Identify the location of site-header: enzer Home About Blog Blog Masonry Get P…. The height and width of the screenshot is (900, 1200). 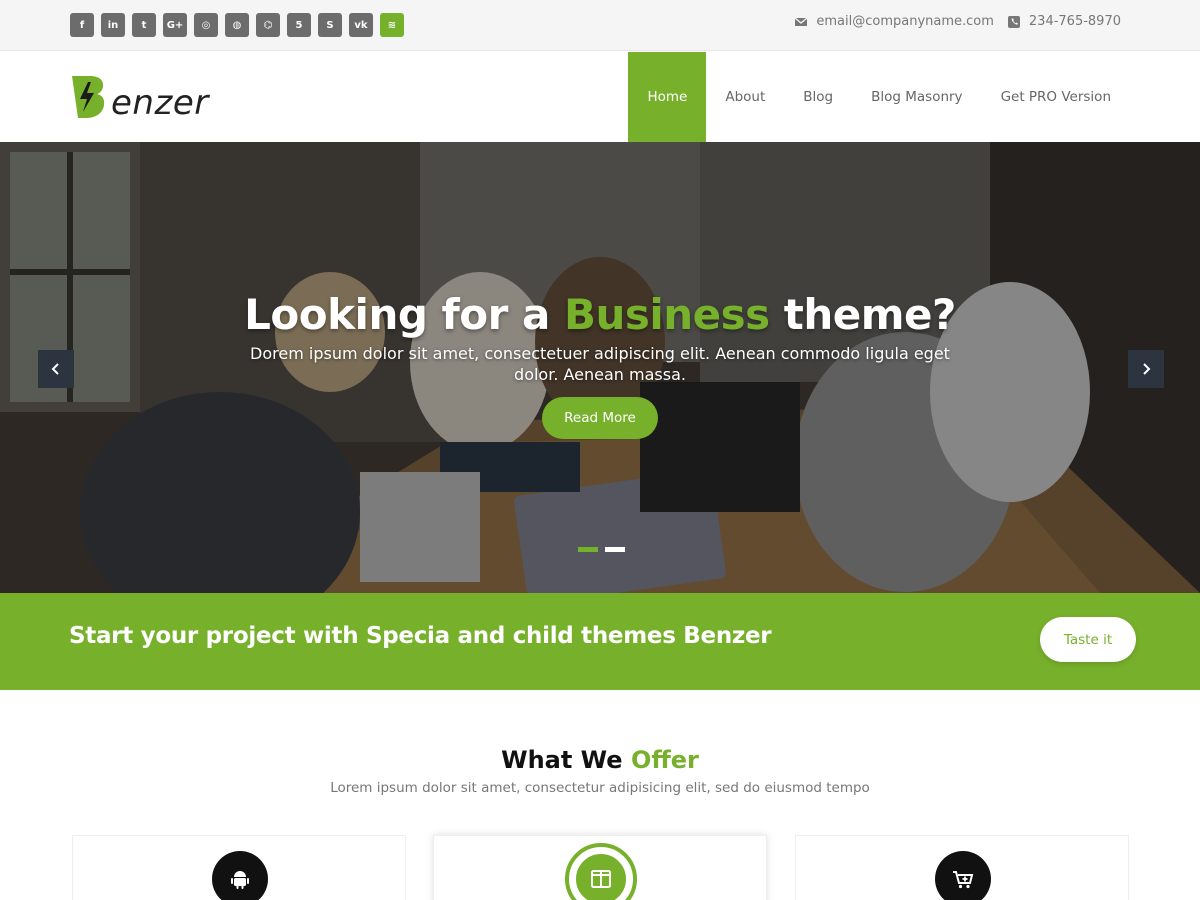
(600, 97).